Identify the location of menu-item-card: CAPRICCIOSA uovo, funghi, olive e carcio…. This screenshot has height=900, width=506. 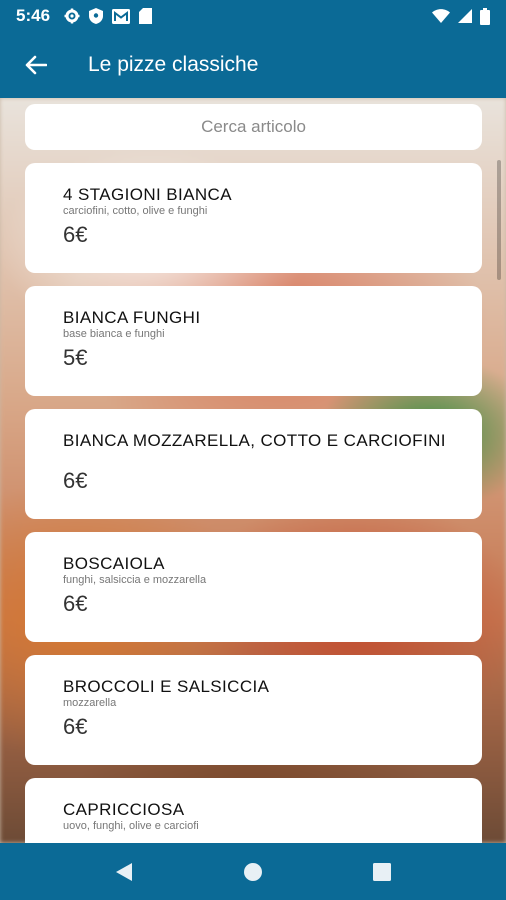
(253, 810).